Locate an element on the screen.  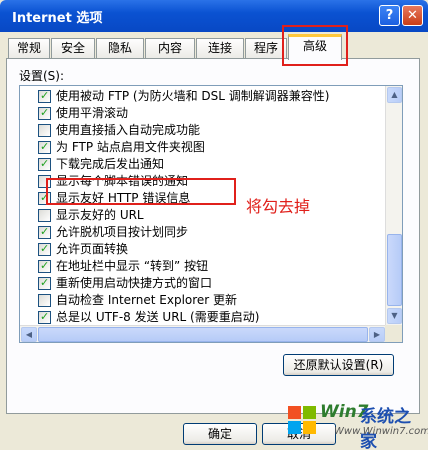
list-item: 为 FTP 站点启用文件夹视图 is located at coordinates (121, 147).